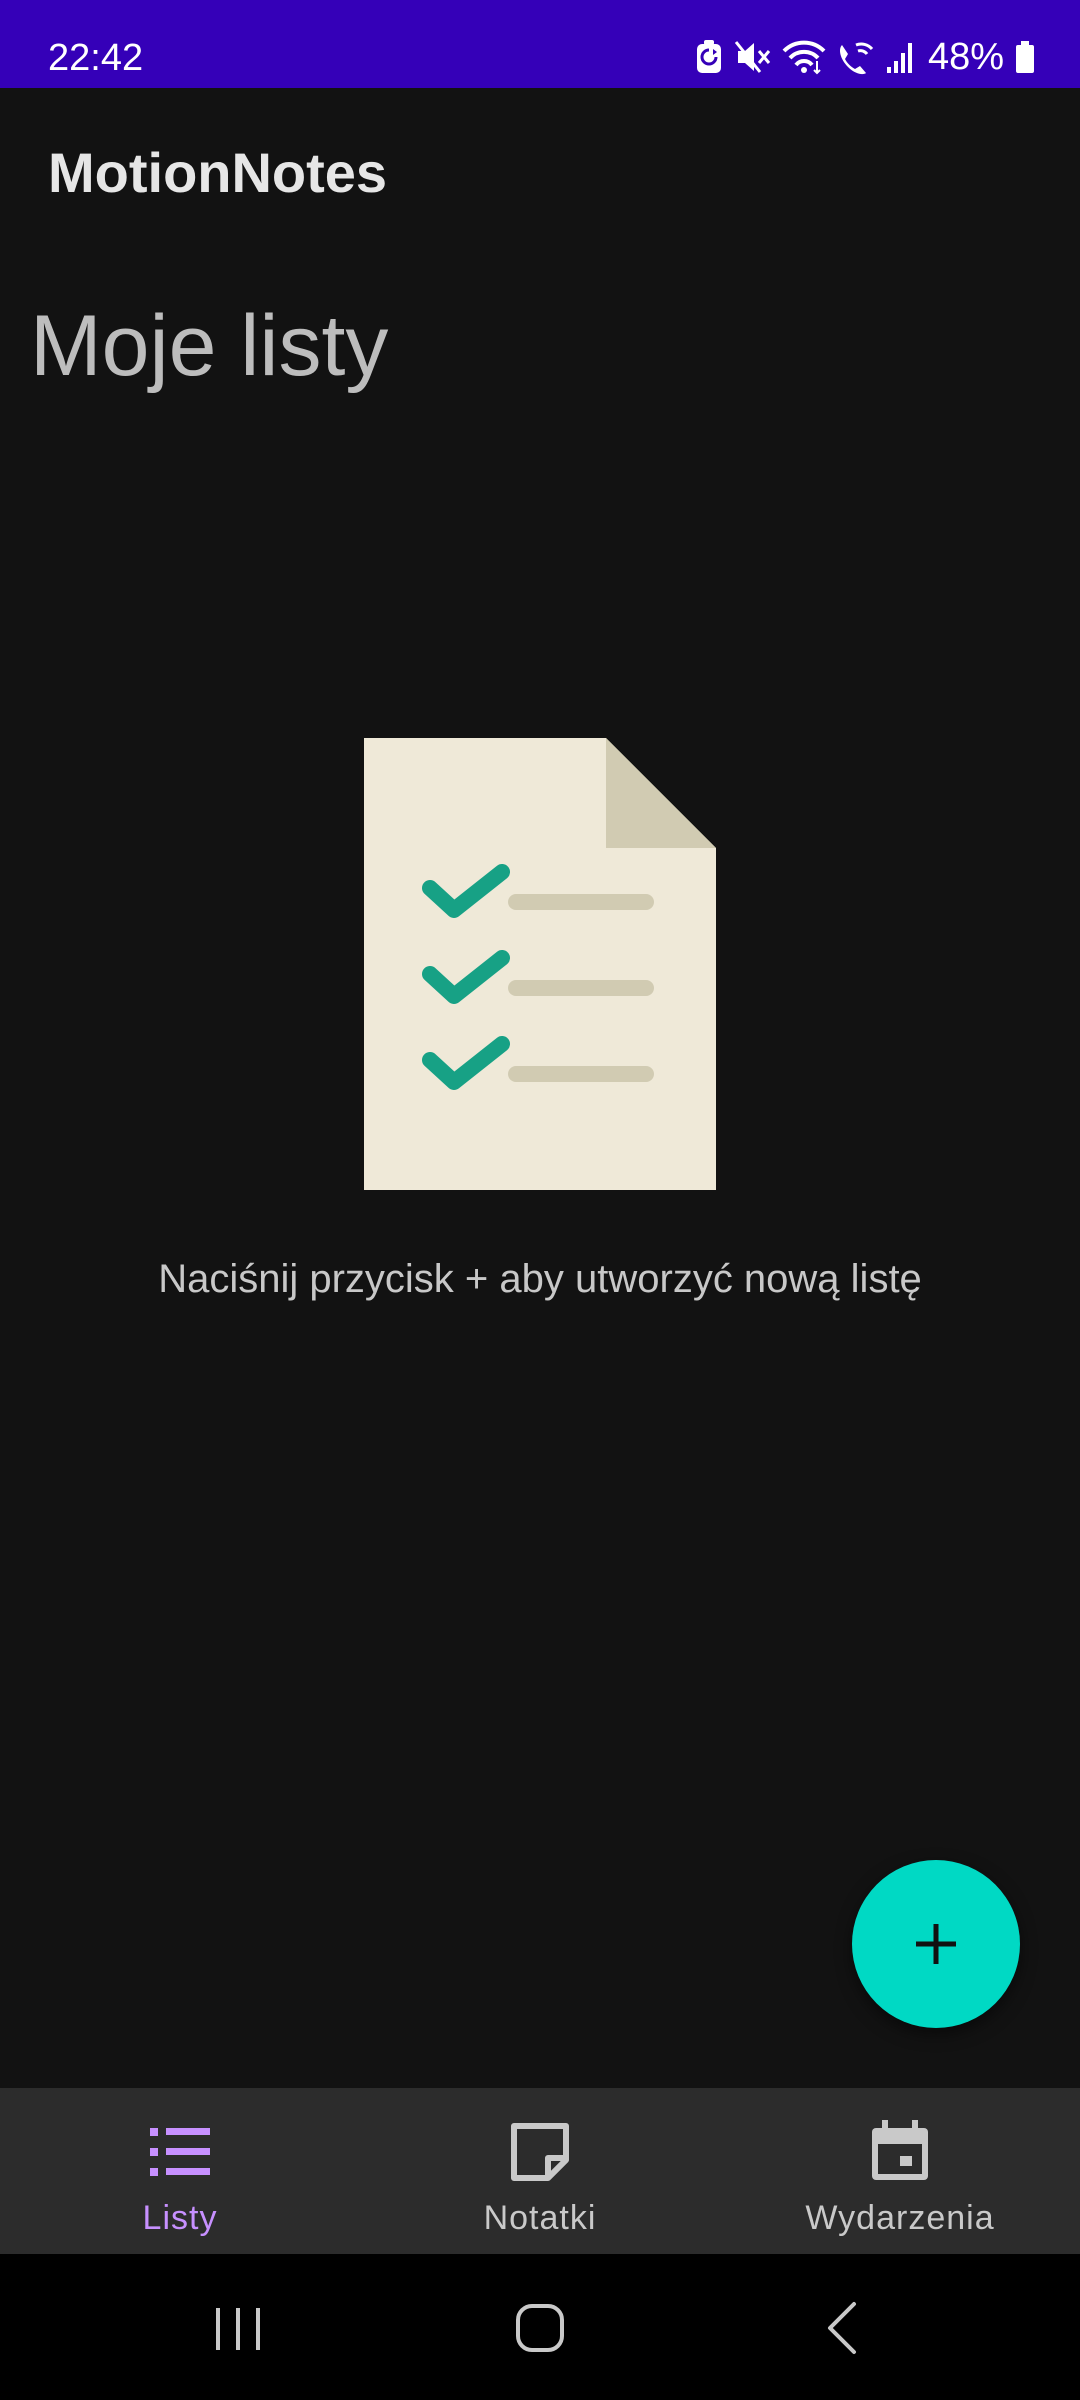 The width and height of the screenshot is (1080, 2400). Describe the element at coordinates (965, 57) in the screenshot. I see `battery-percent: 48%` at that location.